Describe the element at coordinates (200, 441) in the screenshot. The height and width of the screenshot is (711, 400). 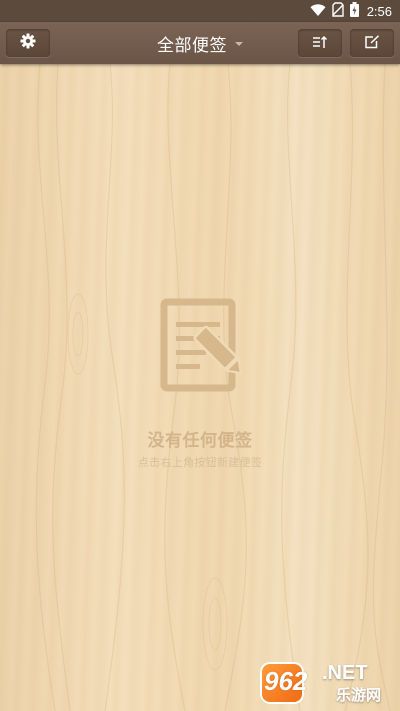
I see `empty-state-title: 没有任何便签` at that location.